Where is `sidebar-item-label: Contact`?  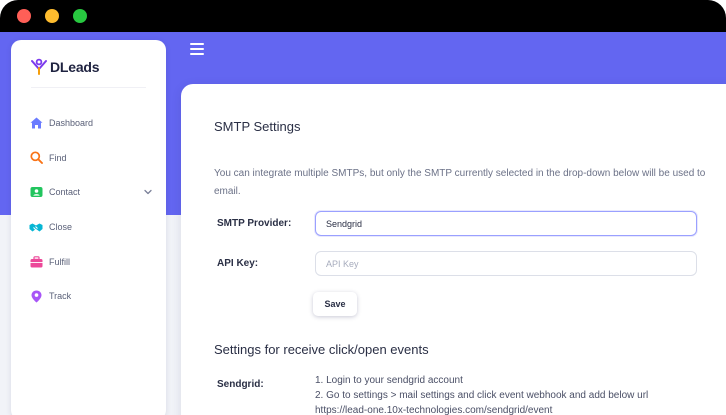 sidebar-item-label: Contact is located at coordinates (65, 192).